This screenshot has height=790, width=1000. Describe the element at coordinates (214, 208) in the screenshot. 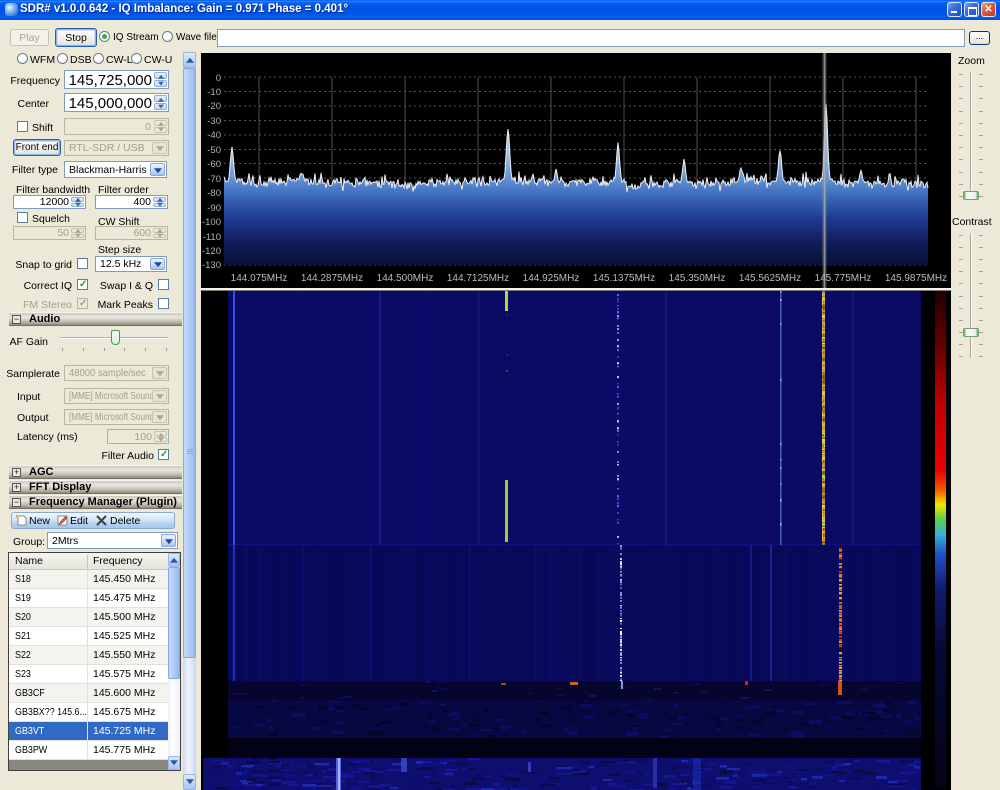

I see `svg-text: -90` at that location.